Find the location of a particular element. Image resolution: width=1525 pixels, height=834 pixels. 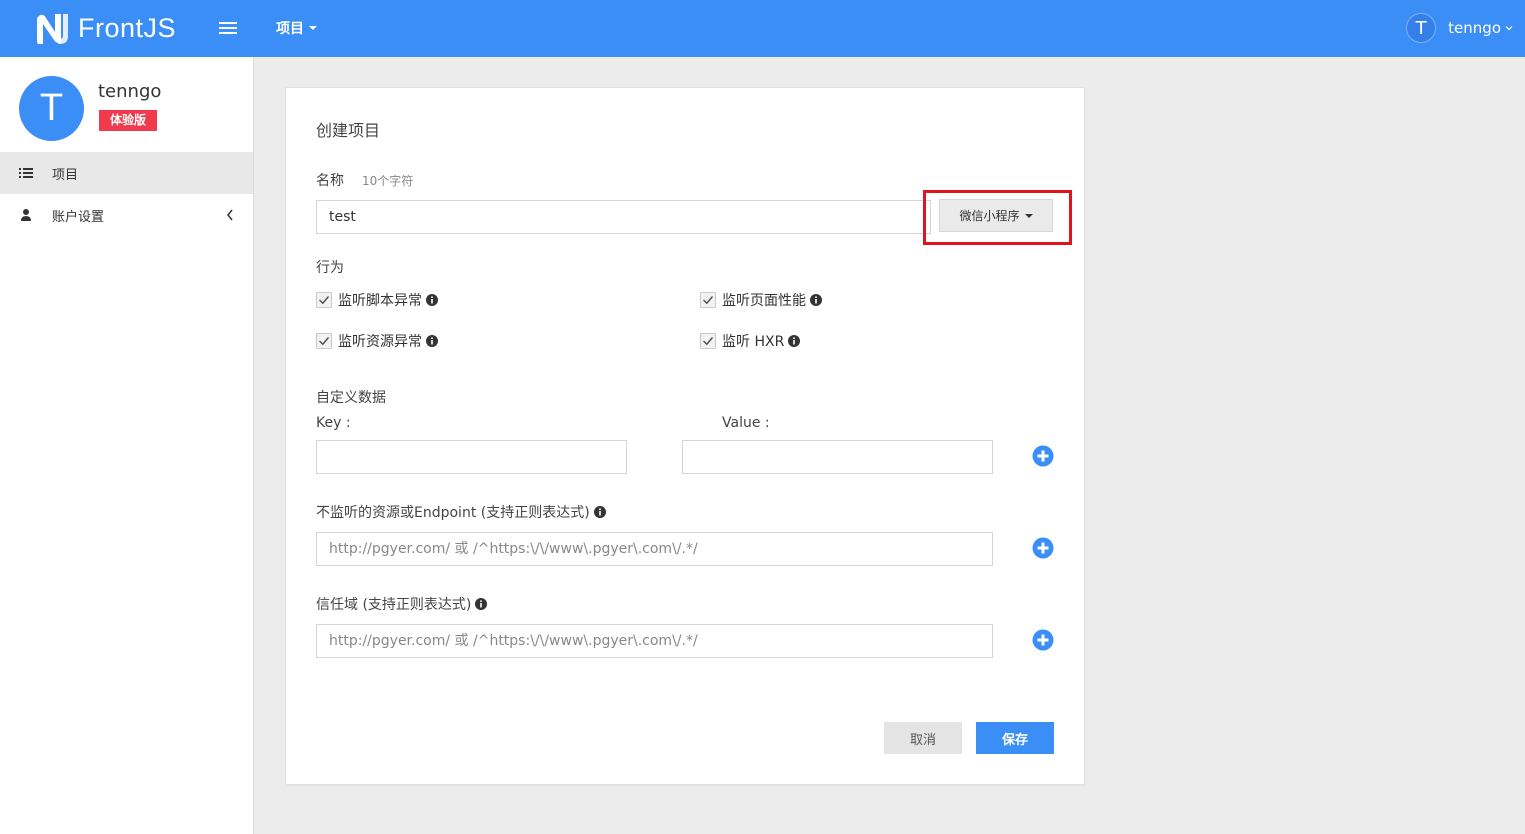

add-ignore-button is located at coordinates (1043, 548).